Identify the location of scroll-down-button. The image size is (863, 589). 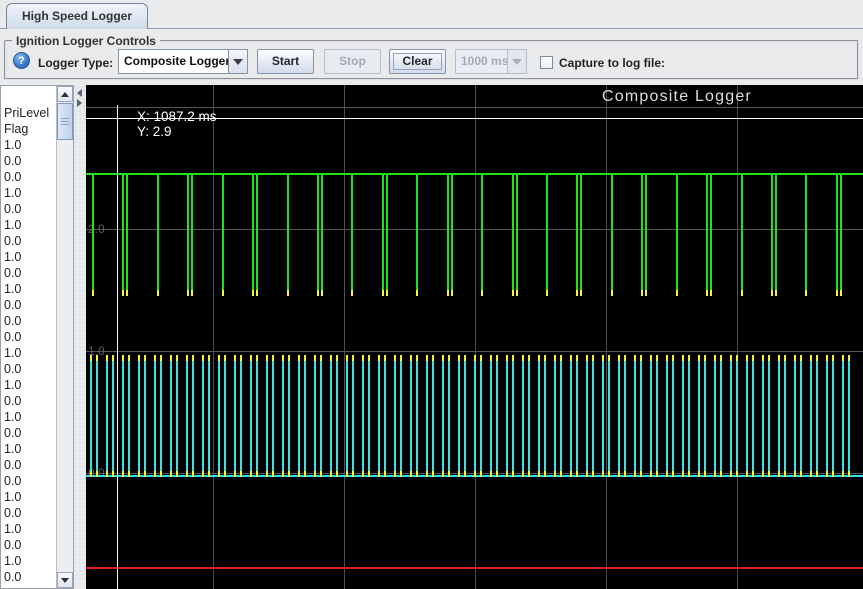
(65, 580).